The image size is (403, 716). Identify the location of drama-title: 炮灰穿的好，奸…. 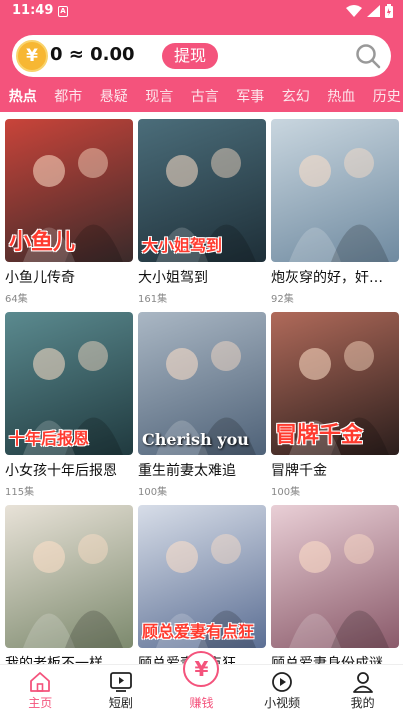
(327, 278).